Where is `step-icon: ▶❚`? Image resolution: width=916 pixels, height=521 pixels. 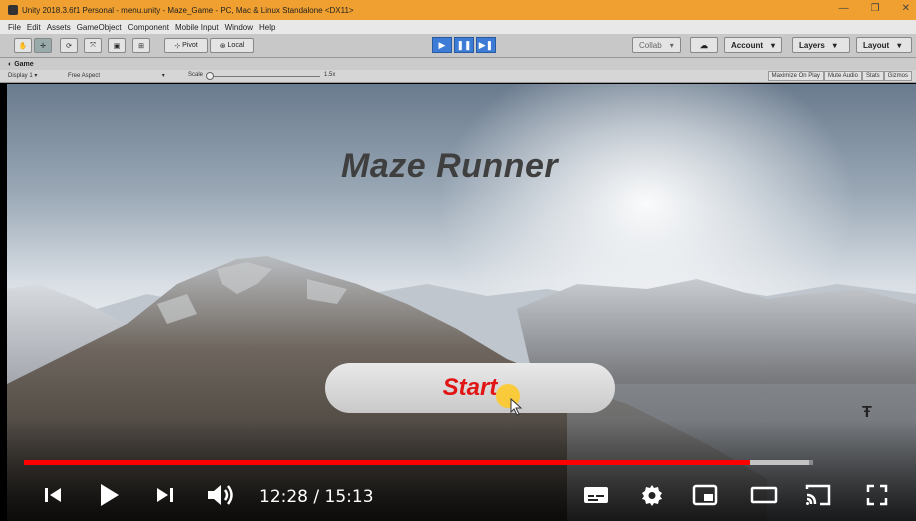 step-icon: ▶❚ is located at coordinates (486, 44).